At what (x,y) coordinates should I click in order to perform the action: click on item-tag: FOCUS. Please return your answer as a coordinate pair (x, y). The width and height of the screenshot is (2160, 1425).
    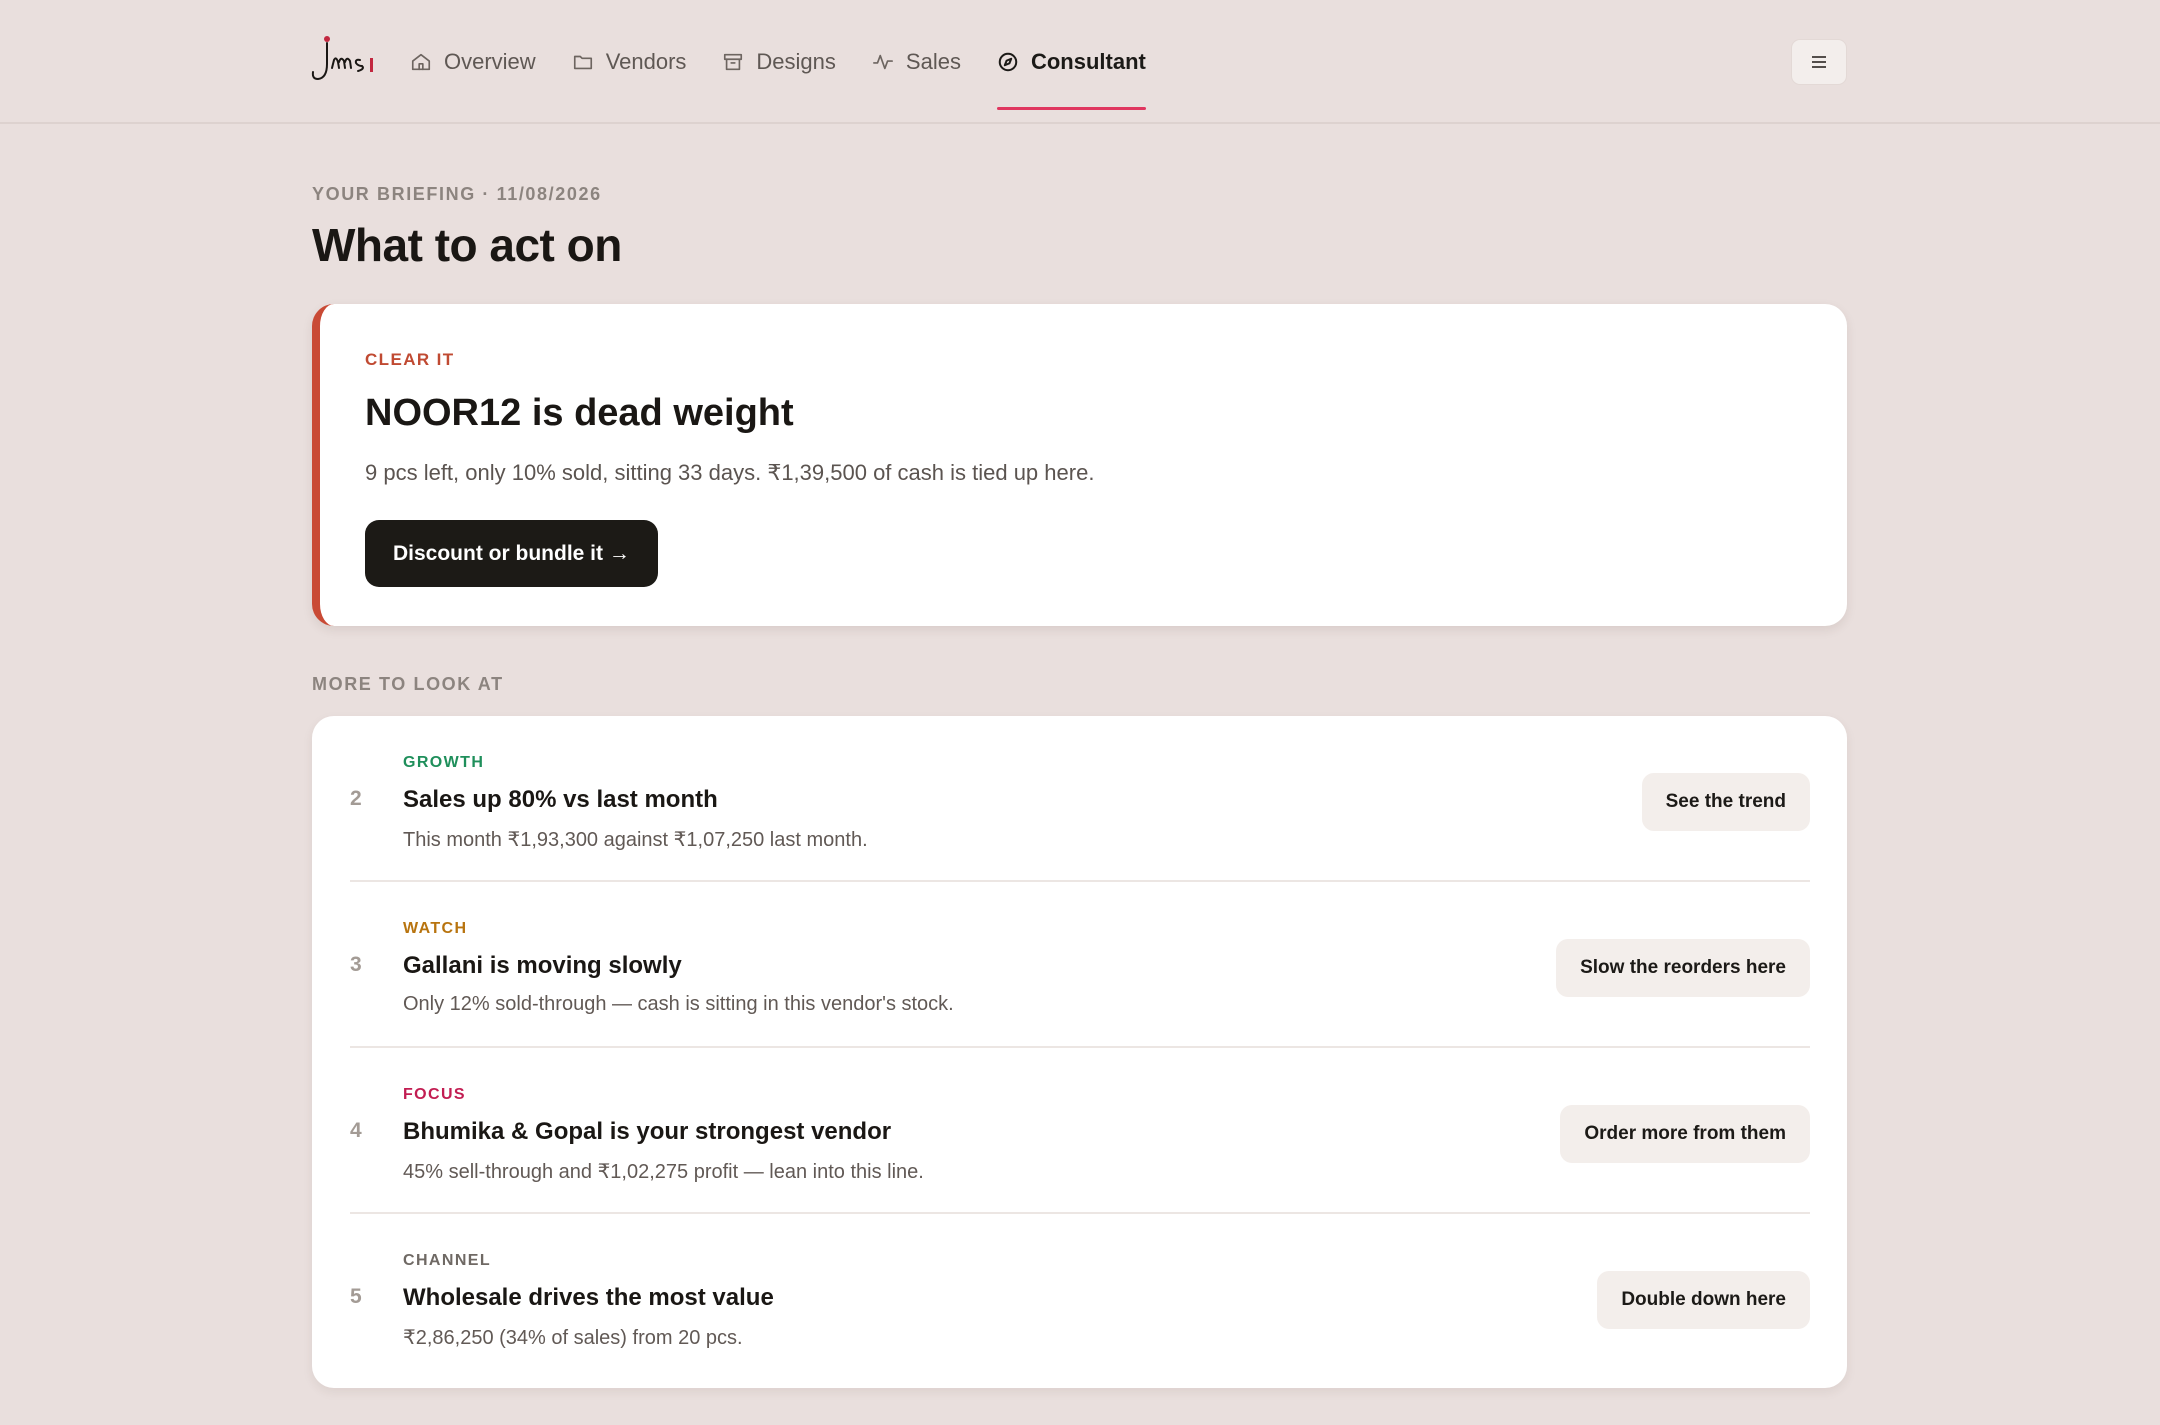
    Looking at the image, I should click on (434, 1094).